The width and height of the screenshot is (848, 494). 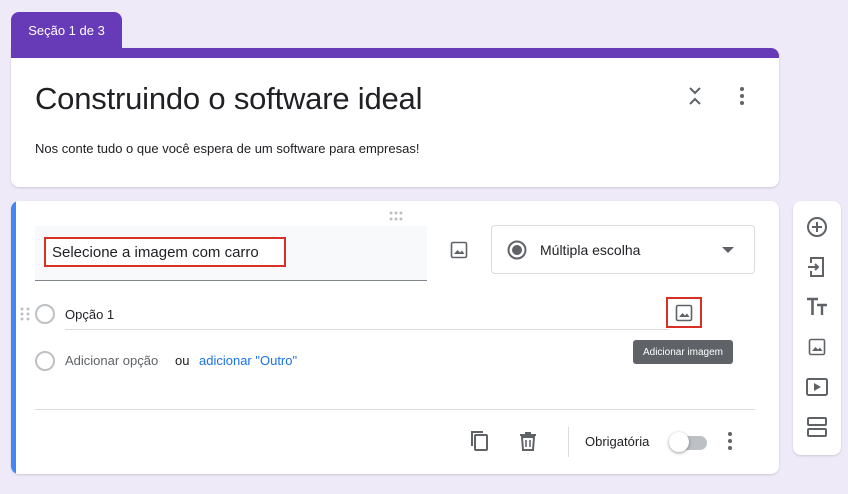 I want to click on question-title-input: Selecione a imagem com carro, so click(x=165, y=252).